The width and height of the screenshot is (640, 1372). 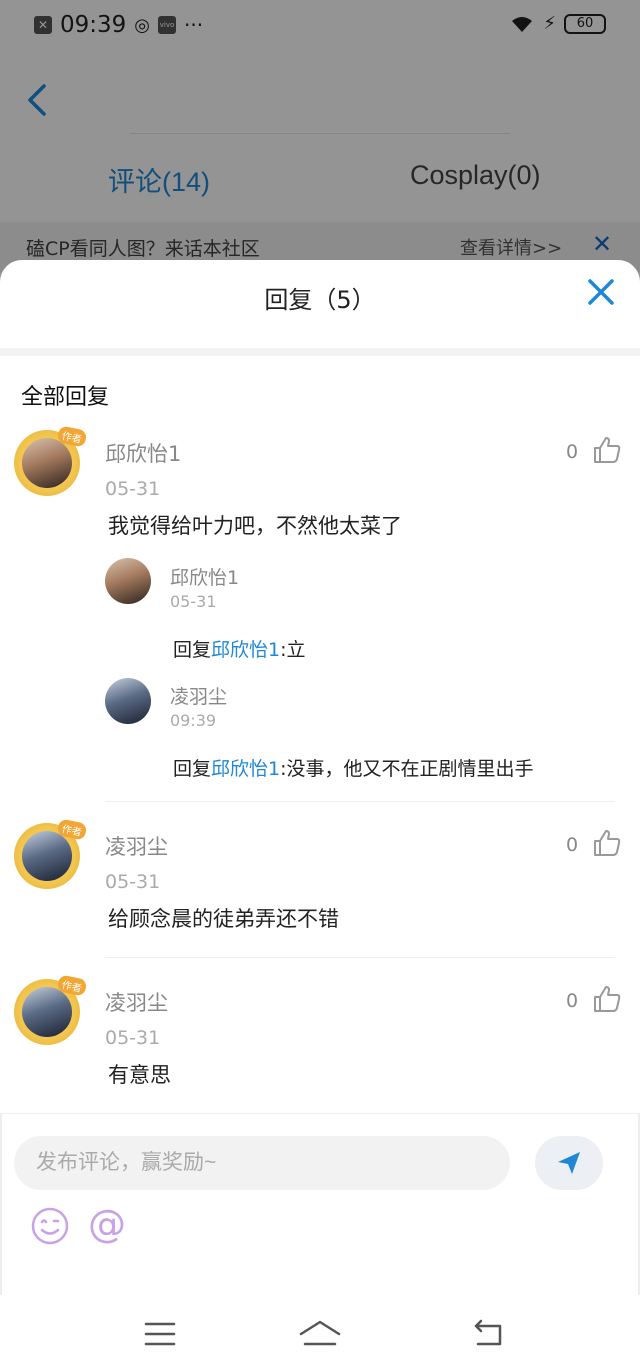 What do you see at coordinates (160, 1334) in the screenshot?
I see `menu-icon` at bounding box center [160, 1334].